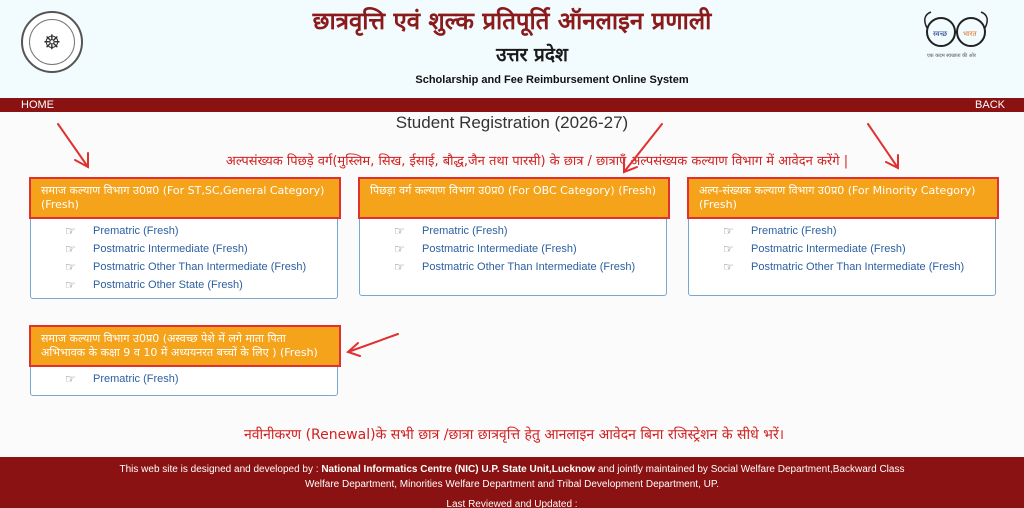 The image size is (1024, 508). I want to click on swachh-bharat-logo: स्वच्छ भारत एक कदम स्वच्छता की ओर, so click(956, 37).